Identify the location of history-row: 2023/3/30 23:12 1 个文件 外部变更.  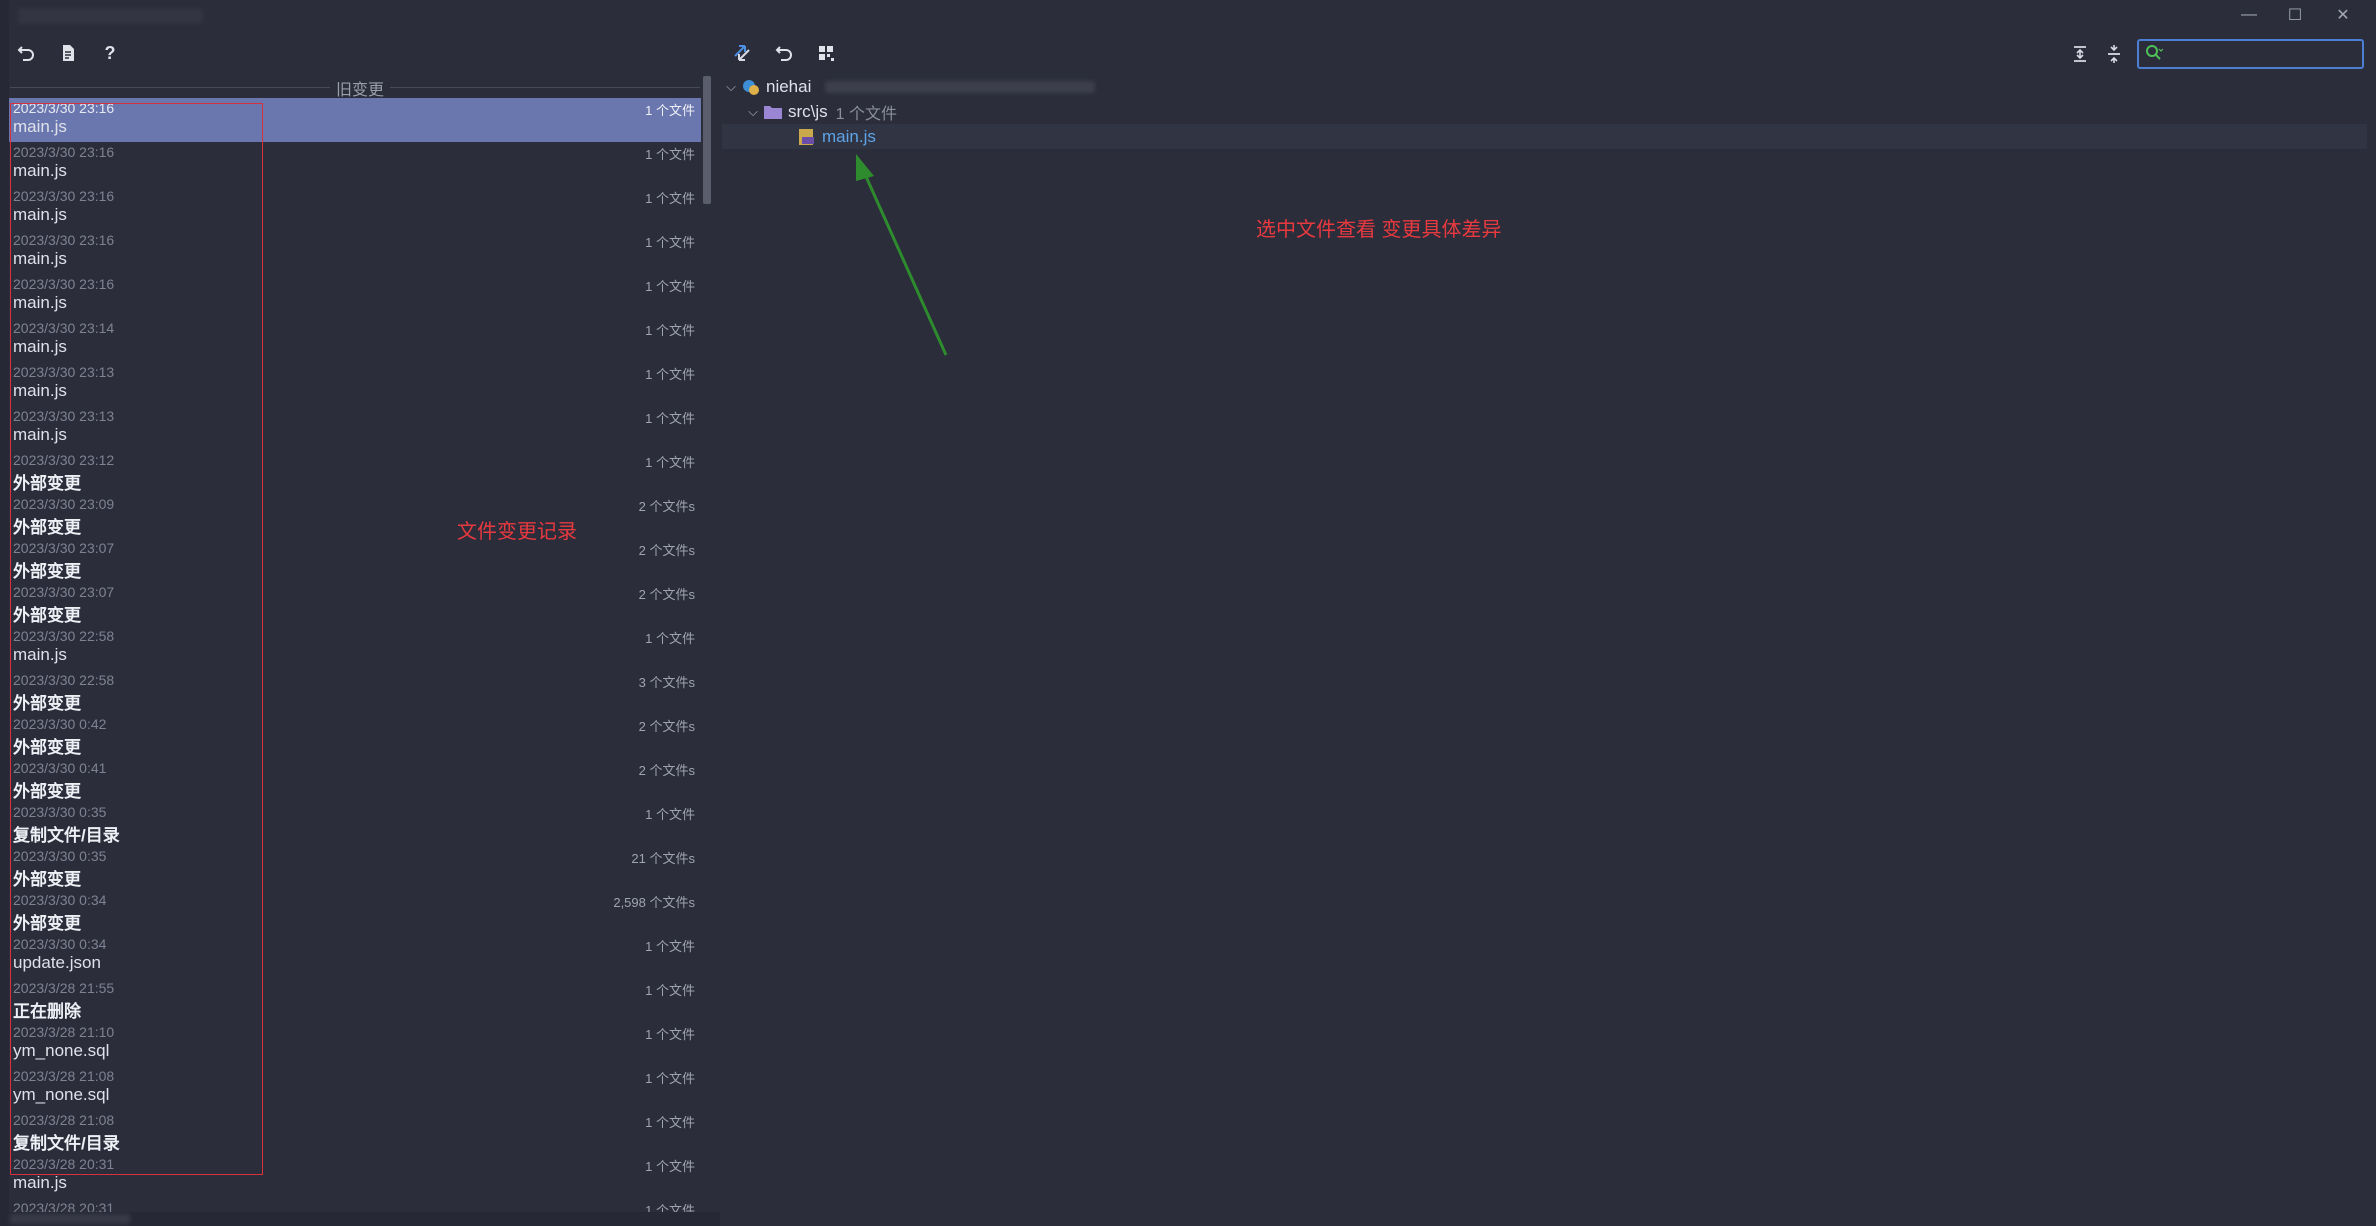
(355, 472).